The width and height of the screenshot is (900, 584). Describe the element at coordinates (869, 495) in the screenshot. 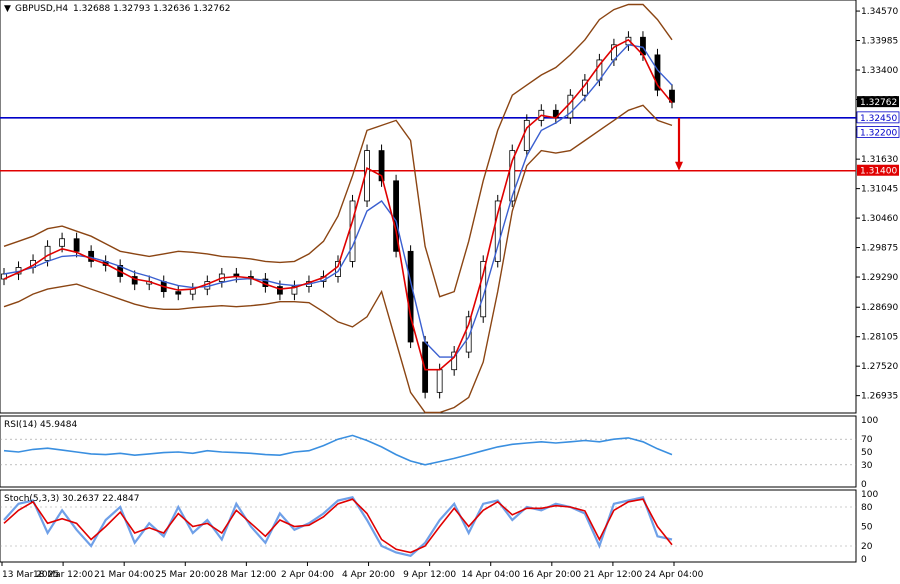

I see `stoch-tick-label: 100` at that location.